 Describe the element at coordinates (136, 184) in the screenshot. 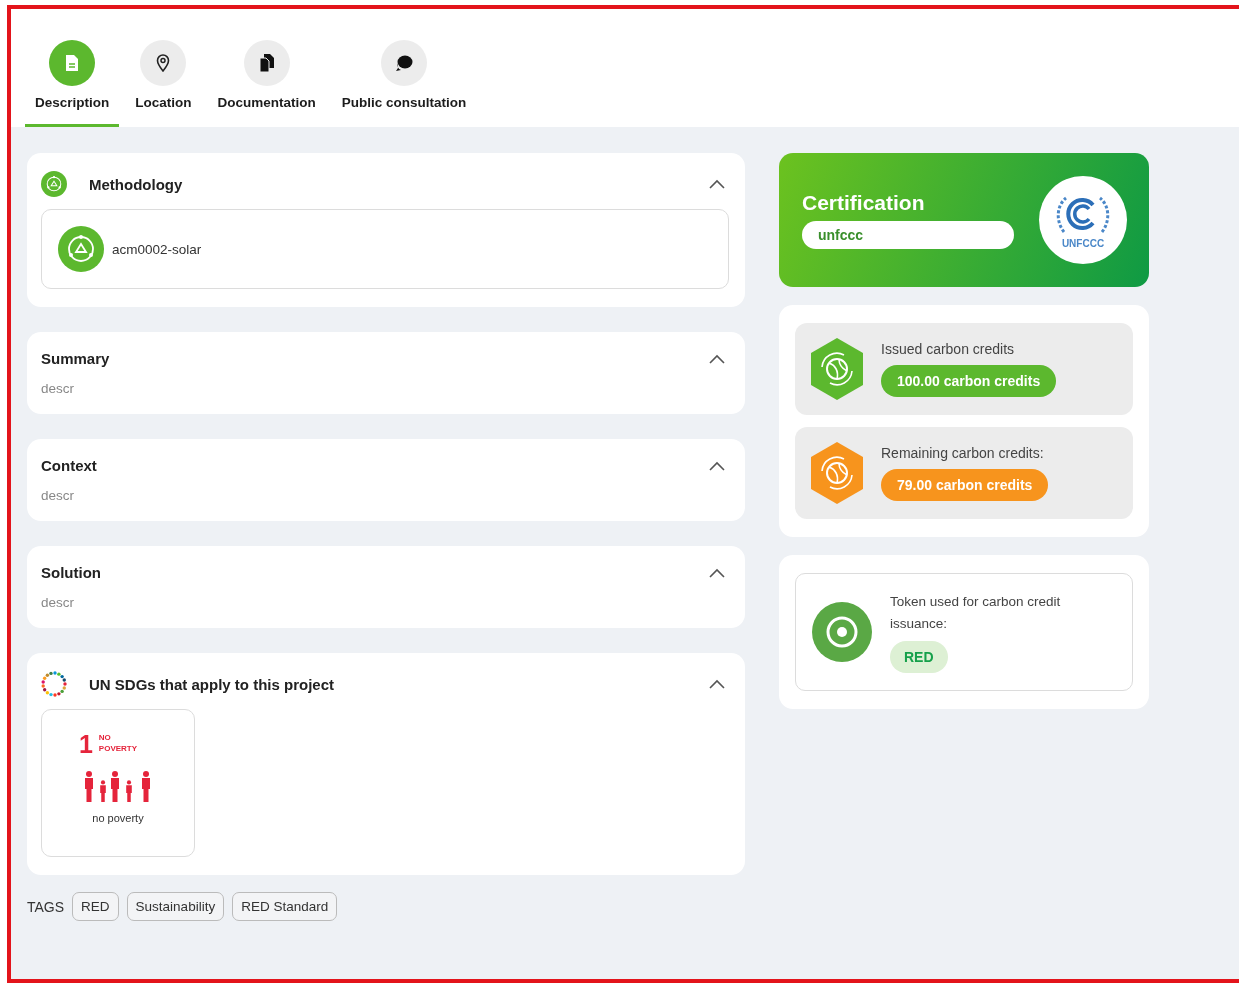

I see `section-title: Methodology` at that location.